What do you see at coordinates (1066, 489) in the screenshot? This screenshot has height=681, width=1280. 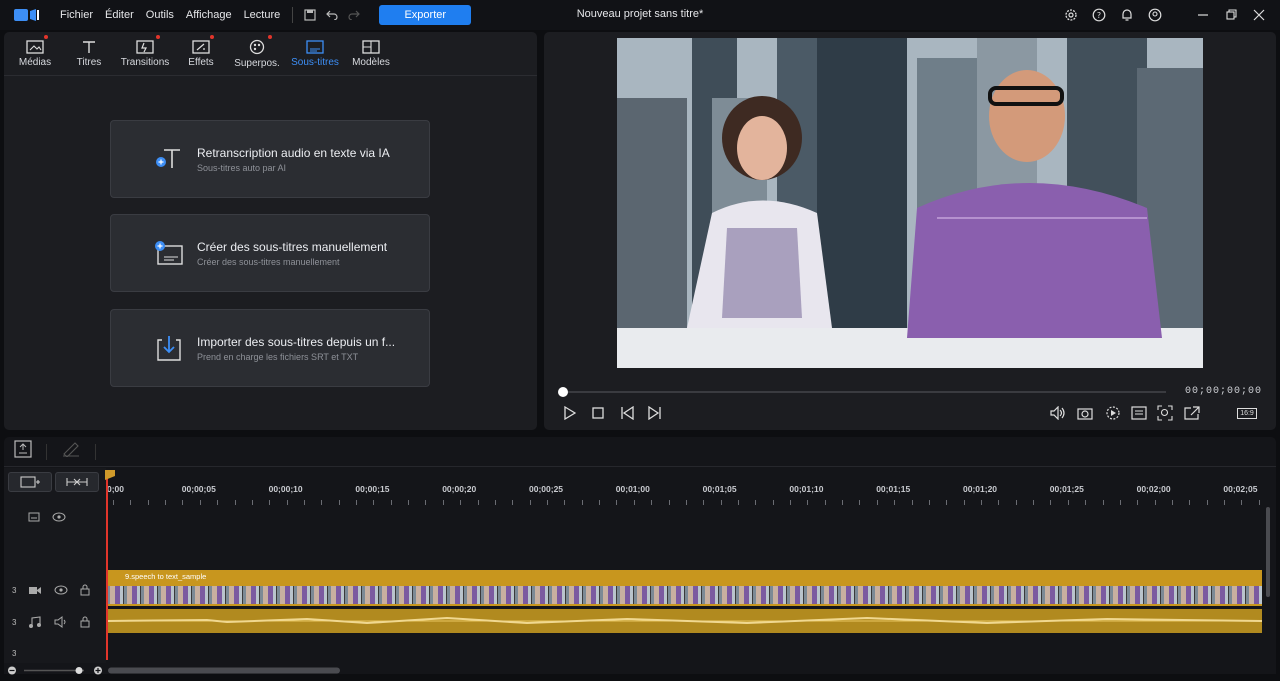 I see `ruler-time-label: 00;01;25` at bounding box center [1066, 489].